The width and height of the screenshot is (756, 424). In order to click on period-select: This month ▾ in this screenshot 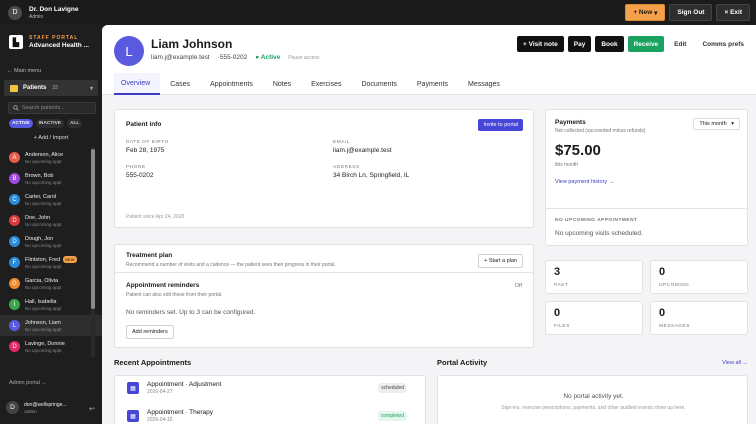, I will do `click(716, 124)`.